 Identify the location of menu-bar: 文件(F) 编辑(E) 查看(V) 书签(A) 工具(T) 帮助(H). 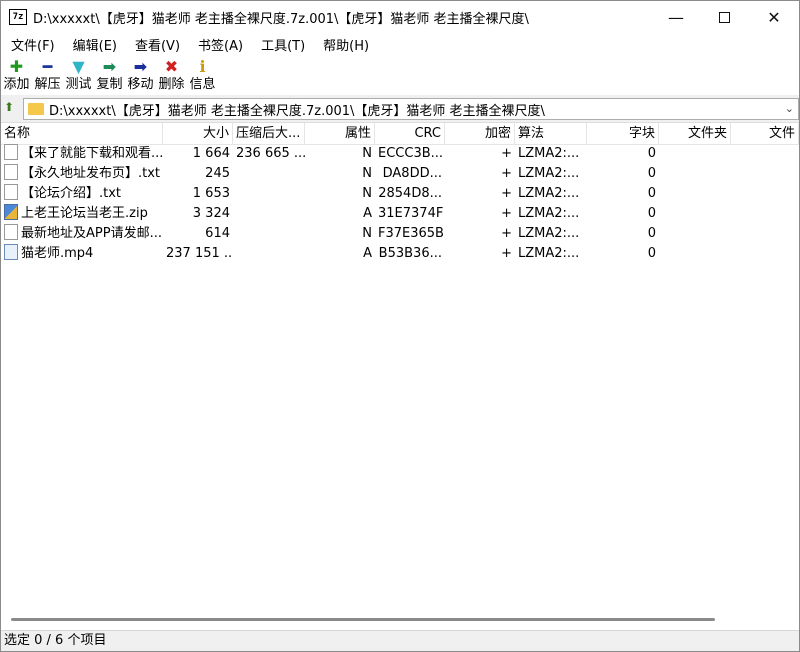
(400, 44).